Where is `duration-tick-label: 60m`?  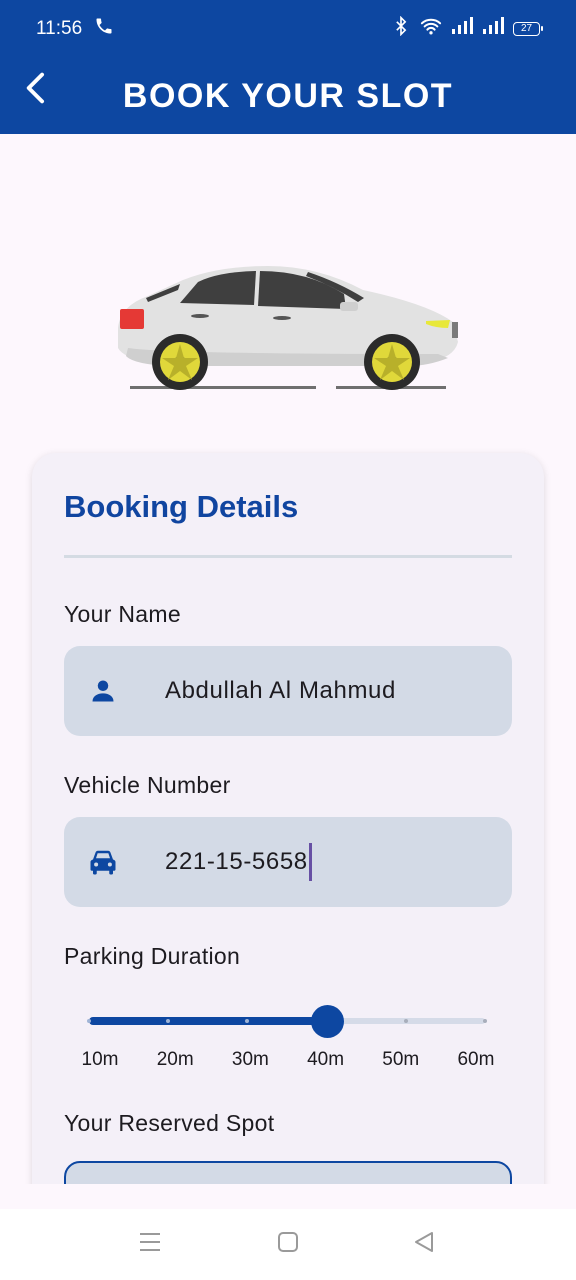 duration-tick-label: 60m is located at coordinates (476, 1059).